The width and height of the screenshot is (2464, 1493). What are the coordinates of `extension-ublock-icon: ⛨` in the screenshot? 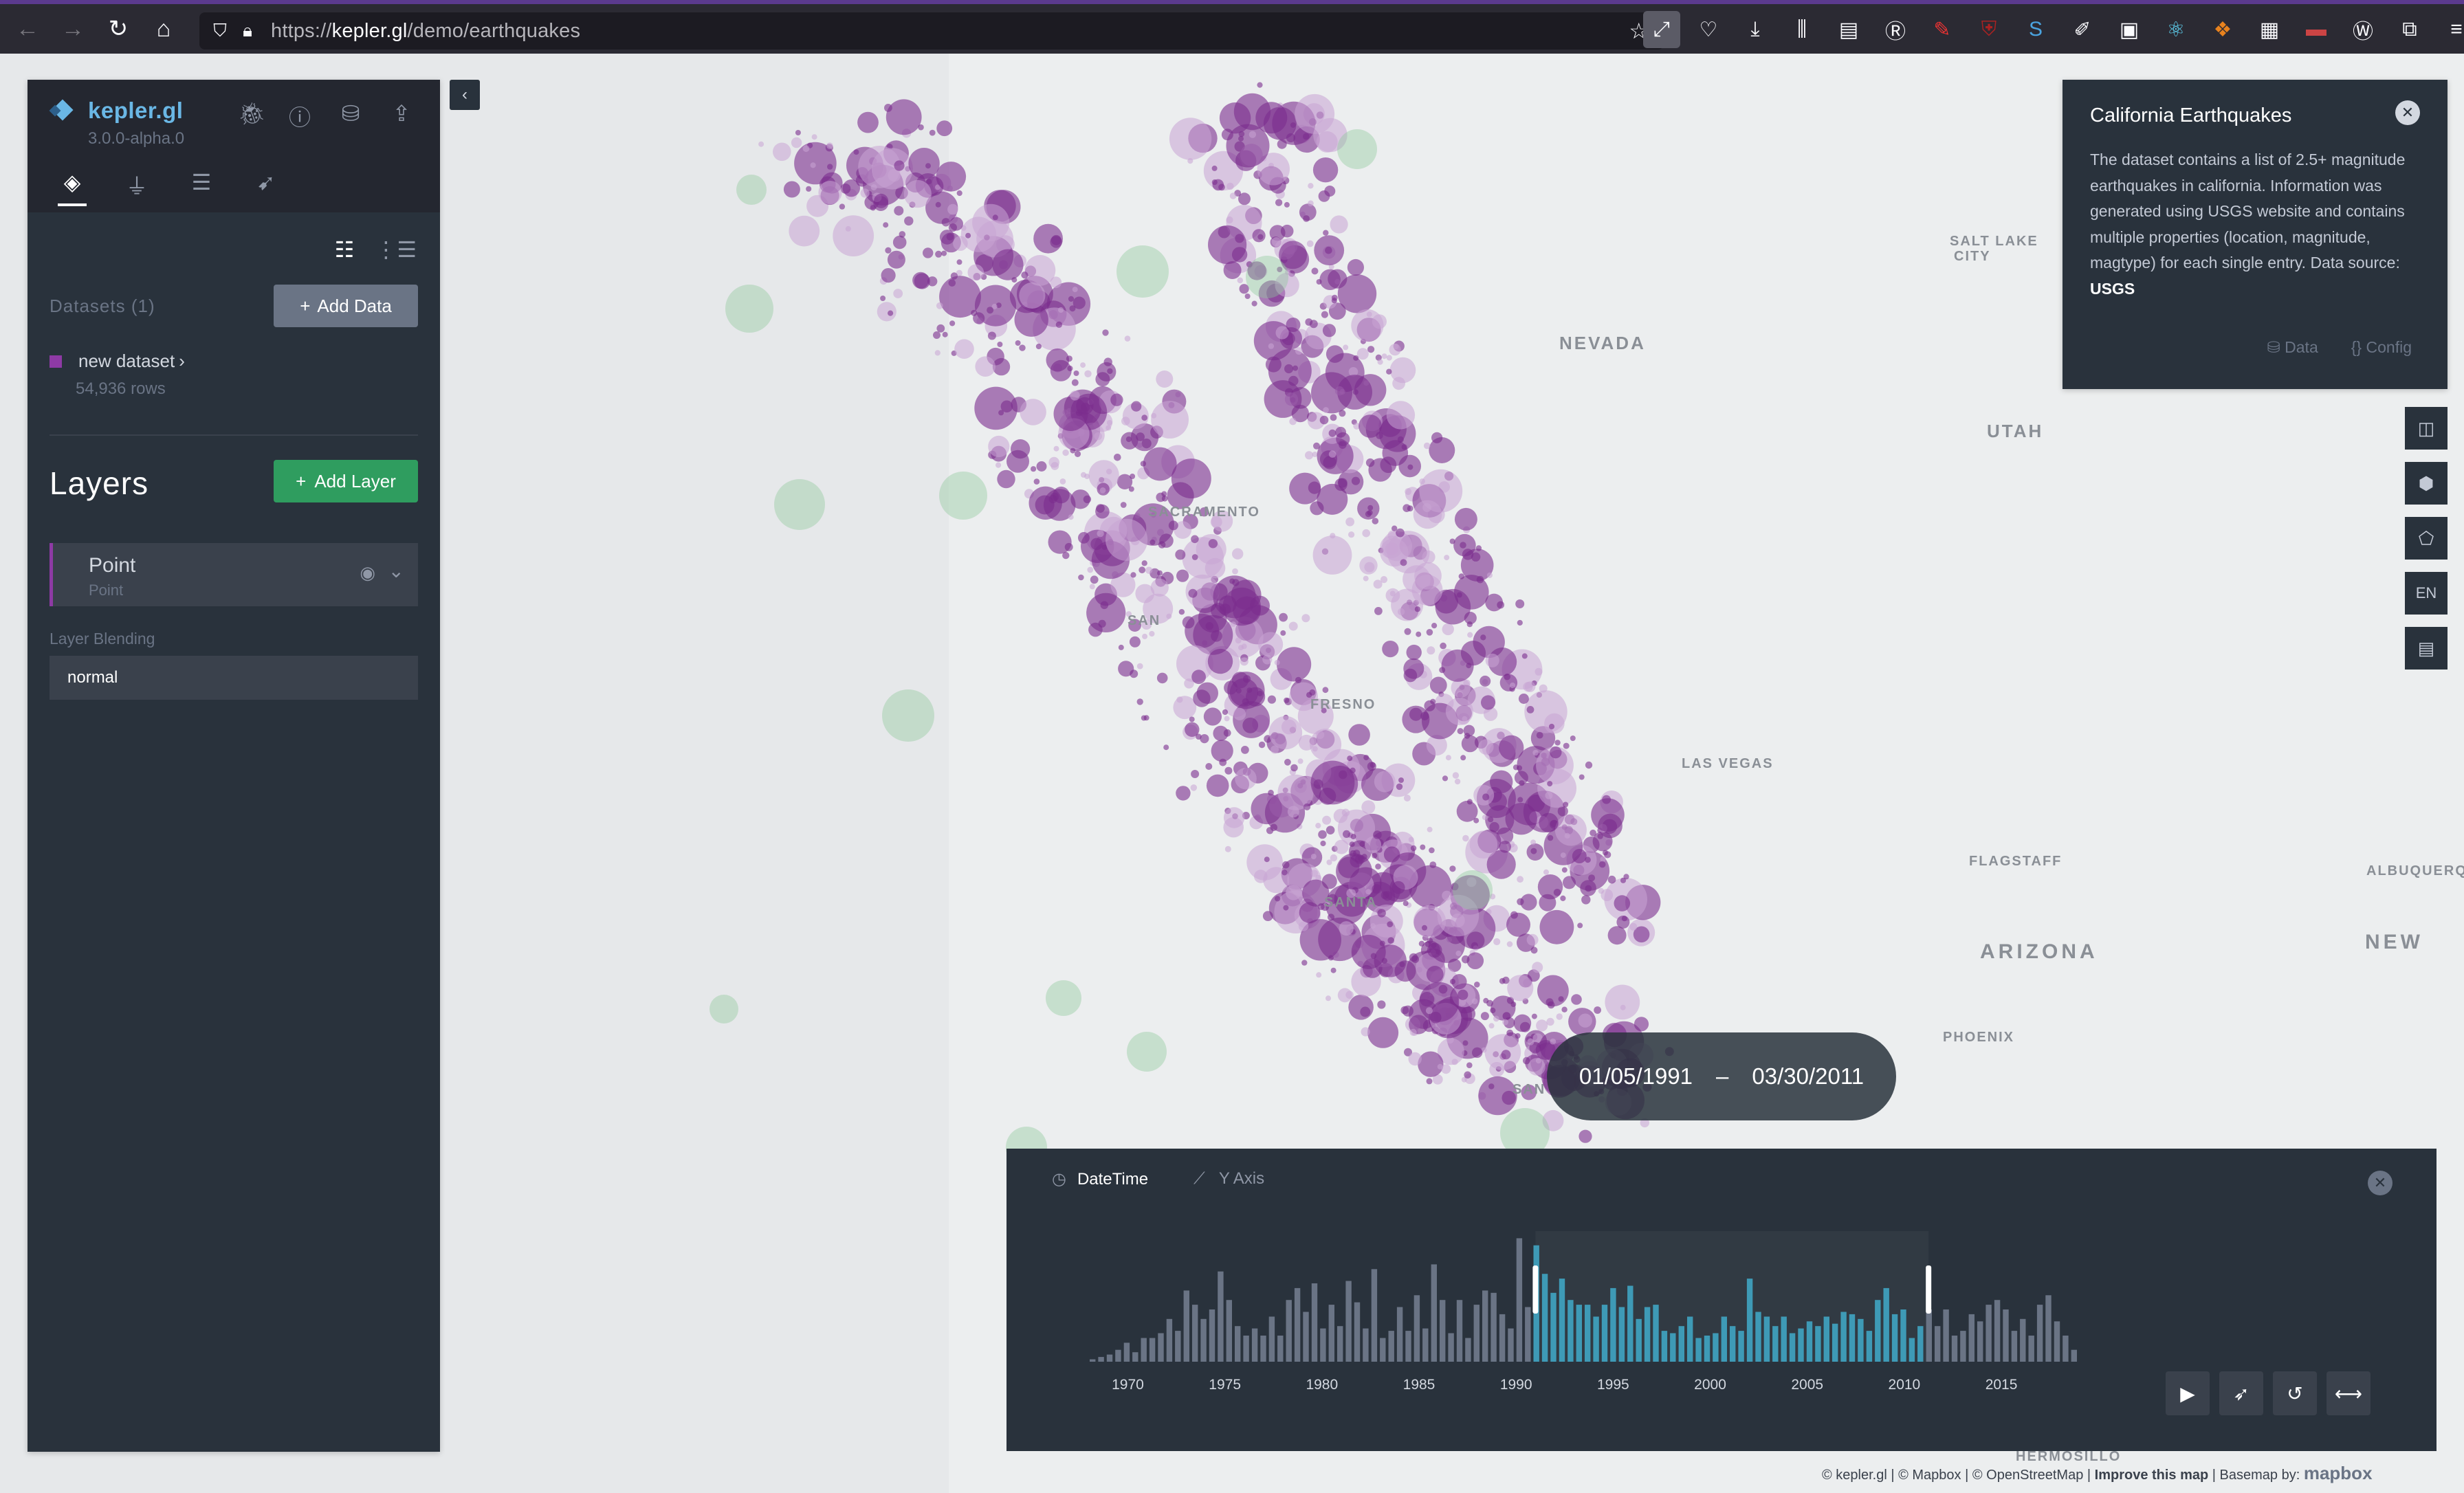 It's located at (1989, 29).